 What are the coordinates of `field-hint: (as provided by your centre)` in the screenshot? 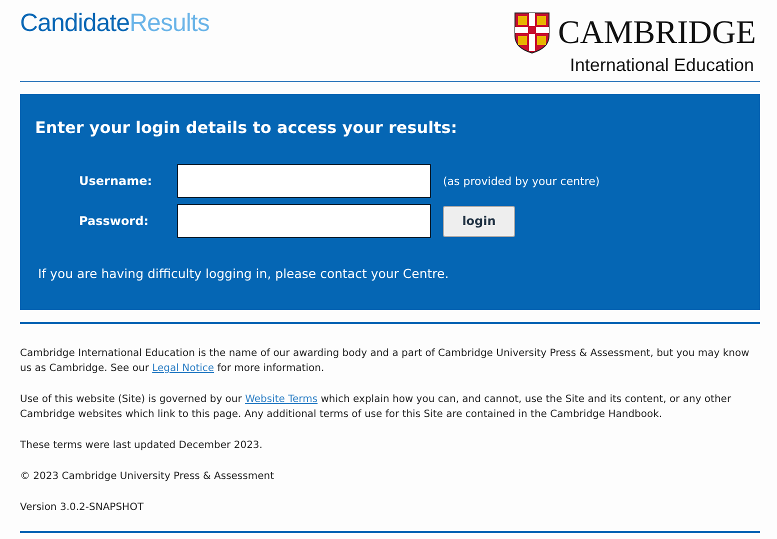 It's located at (521, 181).